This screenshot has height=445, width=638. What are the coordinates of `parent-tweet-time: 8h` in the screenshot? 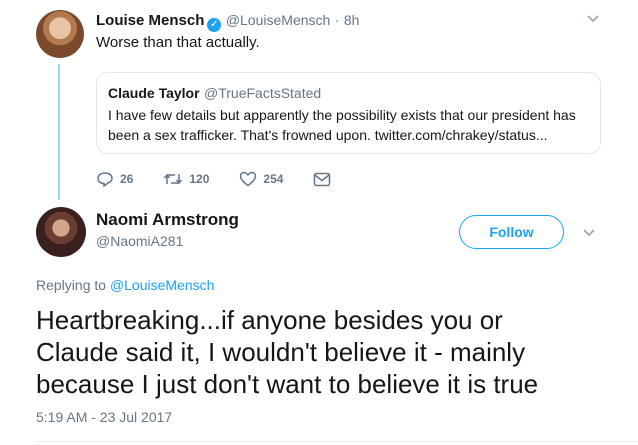 It's located at (352, 20).